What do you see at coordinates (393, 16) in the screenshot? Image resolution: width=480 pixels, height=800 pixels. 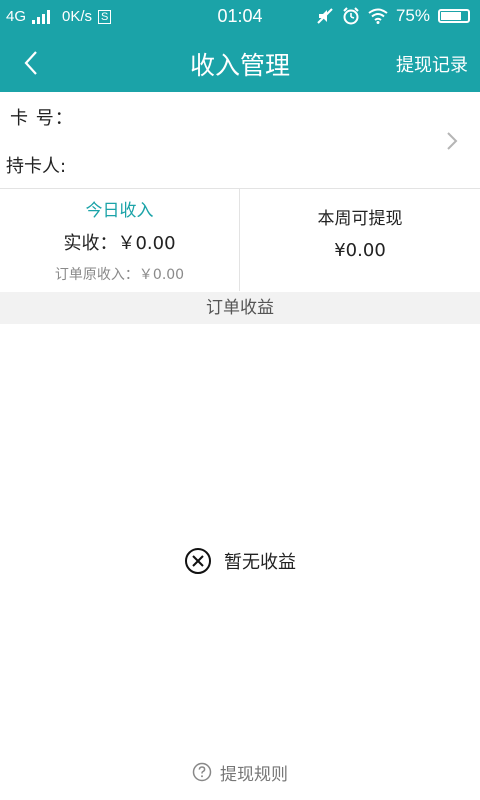 I see `status-right: 75%` at bounding box center [393, 16].